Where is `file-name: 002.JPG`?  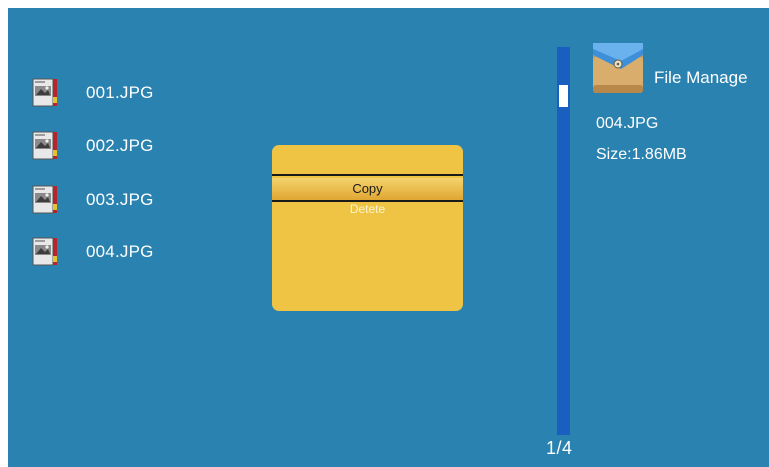
file-name: 002.JPG is located at coordinates (120, 145).